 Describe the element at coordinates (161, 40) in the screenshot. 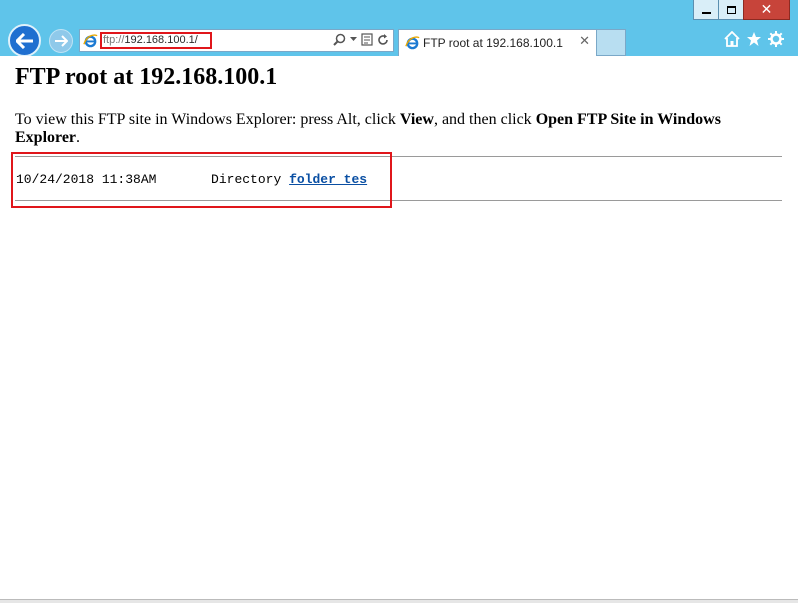

I see `url-host: 192.168.100.1/` at that location.